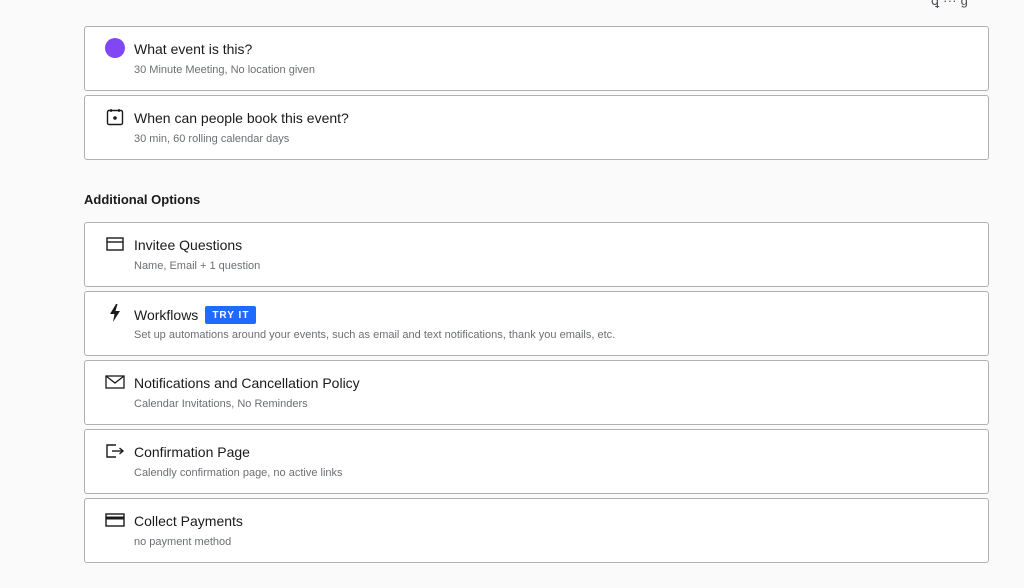 The image size is (1024, 588). What do you see at coordinates (115, 382) in the screenshot?
I see `envelope-icon` at bounding box center [115, 382].